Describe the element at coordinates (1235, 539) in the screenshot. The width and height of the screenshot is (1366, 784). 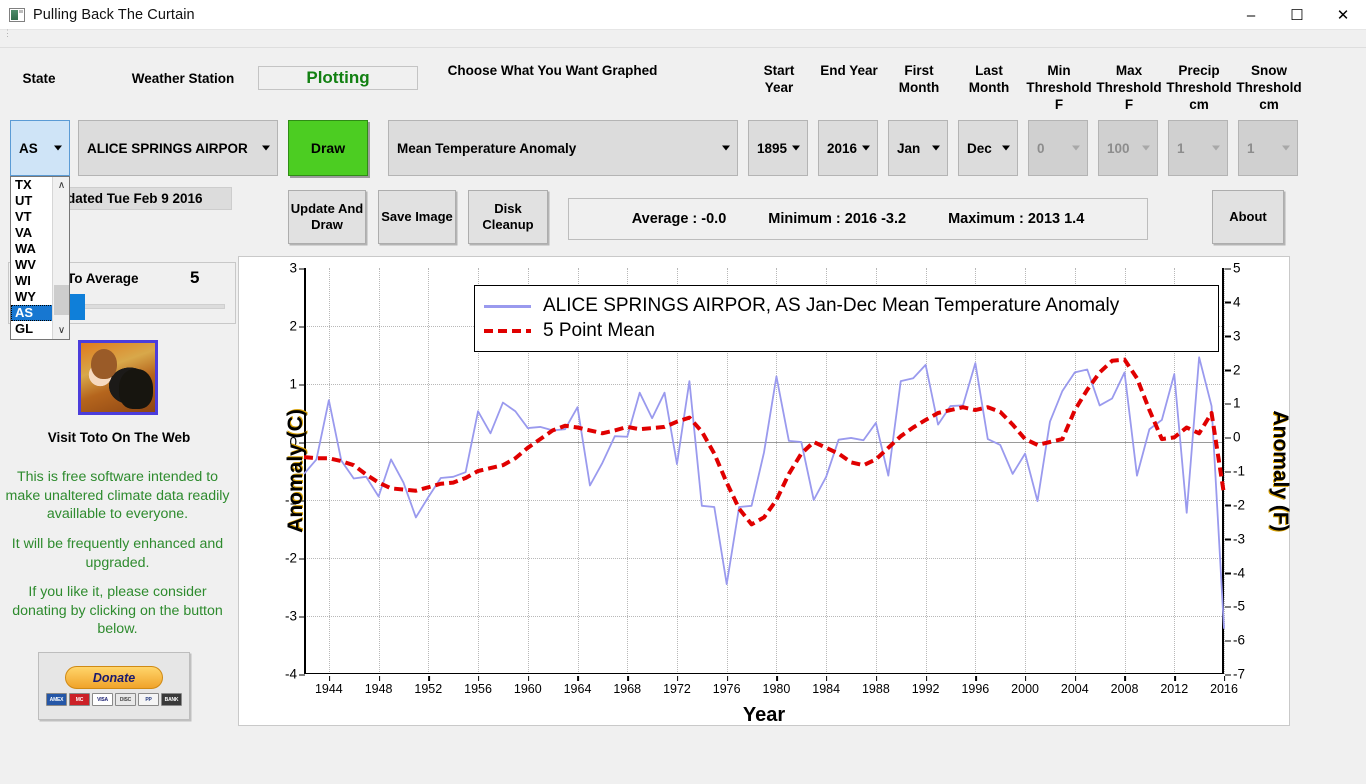
I see `y-tick-right--3: -3` at that location.